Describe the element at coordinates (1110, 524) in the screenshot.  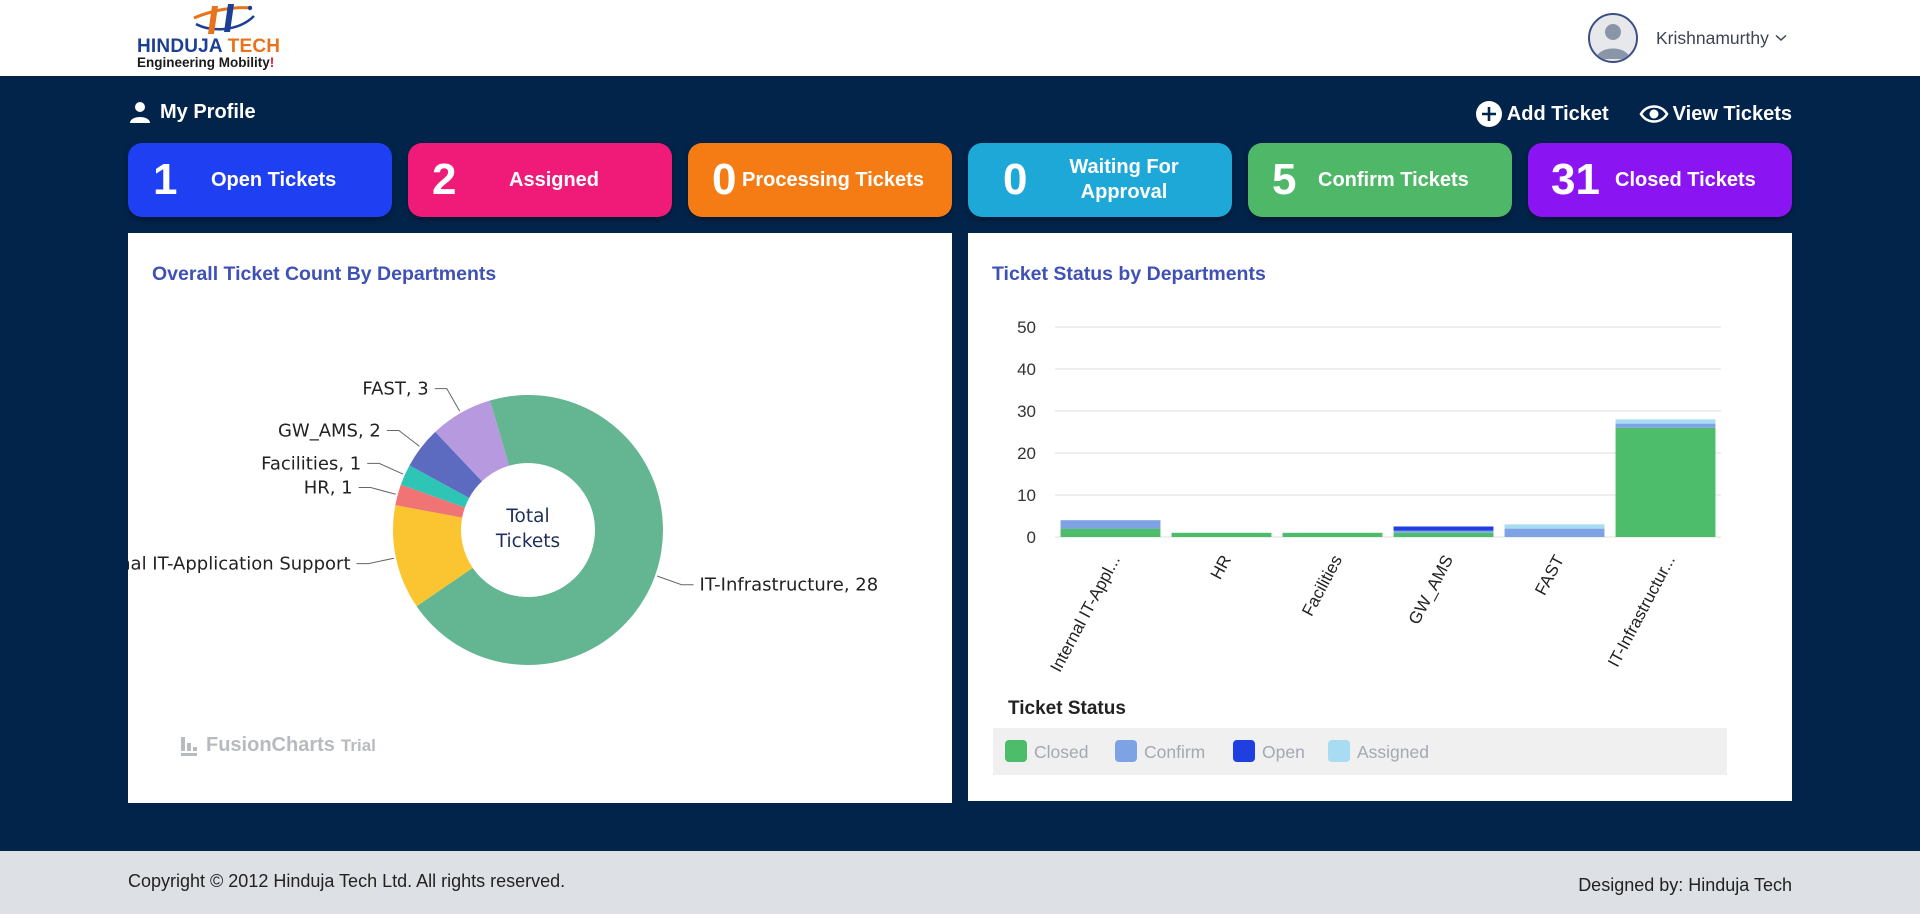
I see `bar-segment-confirm-internal-it-appl` at that location.